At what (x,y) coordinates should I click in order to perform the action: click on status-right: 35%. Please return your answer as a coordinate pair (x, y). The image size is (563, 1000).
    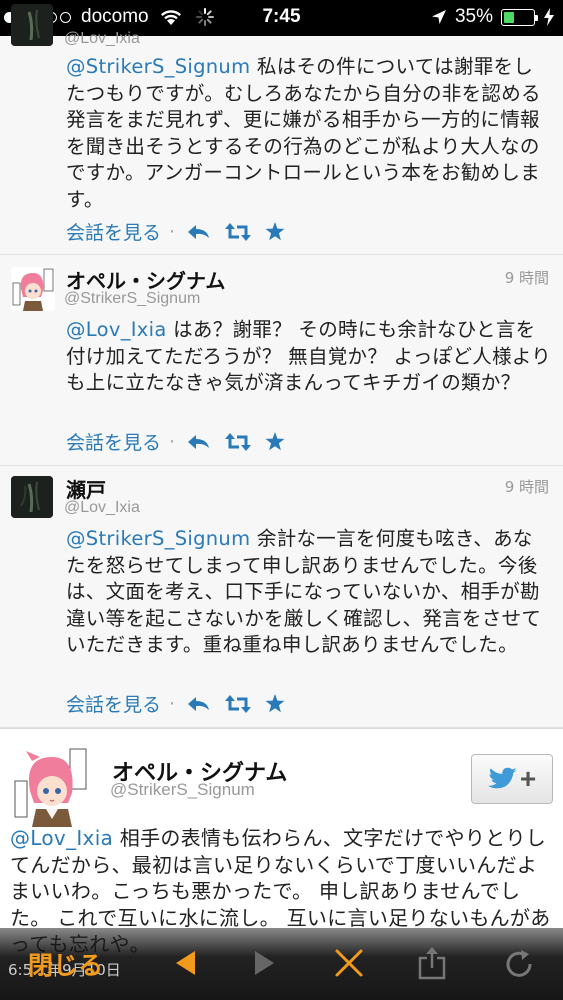
    Looking at the image, I should click on (493, 17).